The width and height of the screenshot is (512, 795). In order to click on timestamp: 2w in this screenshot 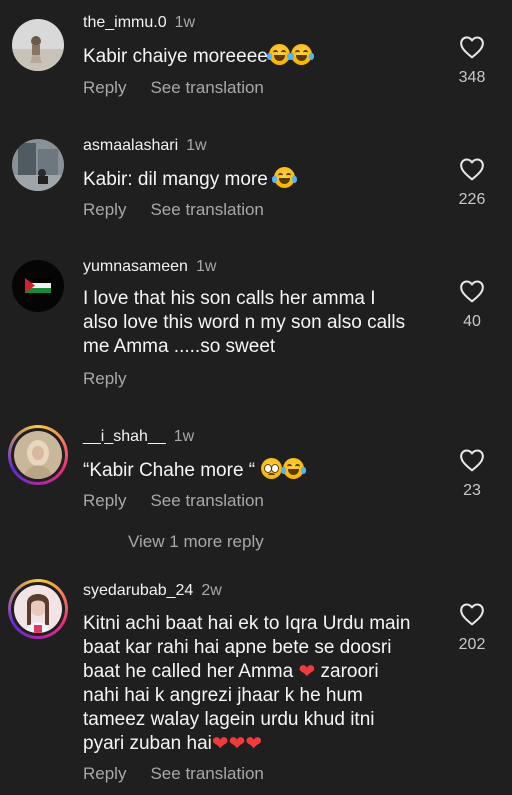, I will do `click(211, 590)`.